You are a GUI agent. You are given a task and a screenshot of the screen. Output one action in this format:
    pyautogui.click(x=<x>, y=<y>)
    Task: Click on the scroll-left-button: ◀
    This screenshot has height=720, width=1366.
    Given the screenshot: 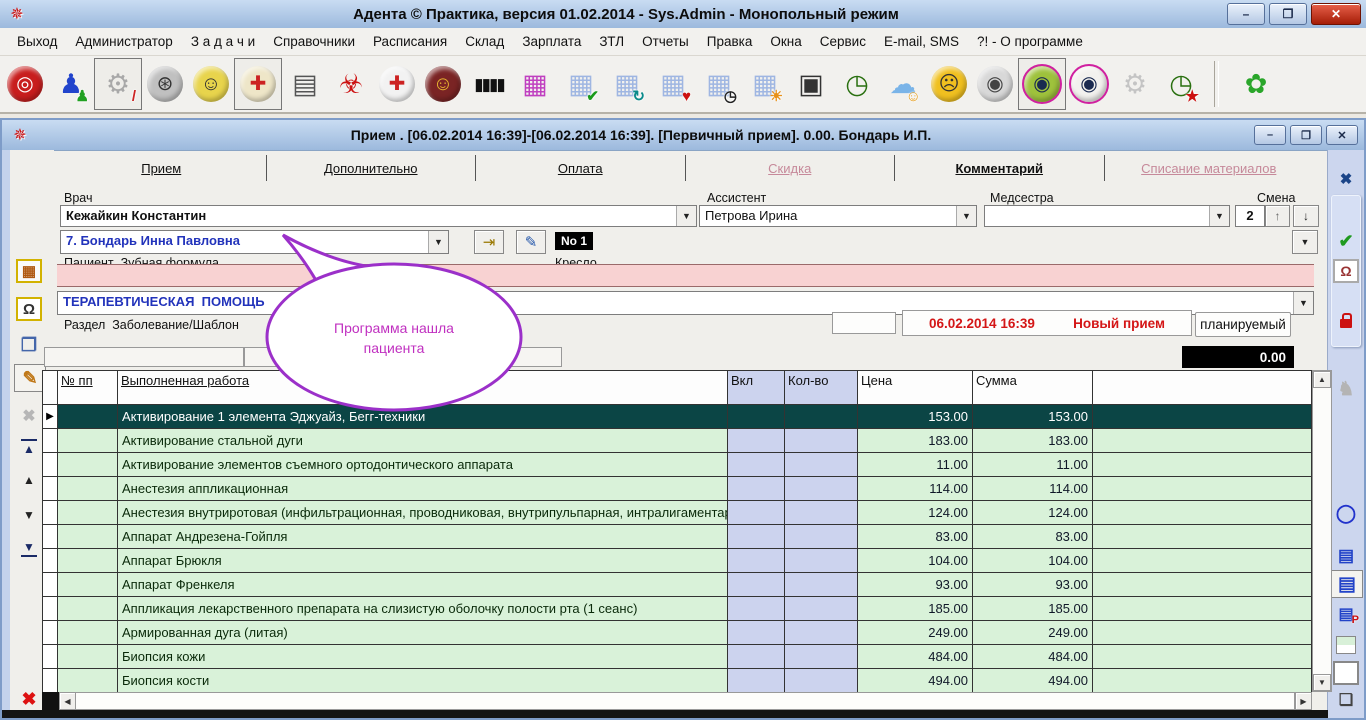 What is the action you would take?
    pyautogui.click(x=67, y=701)
    